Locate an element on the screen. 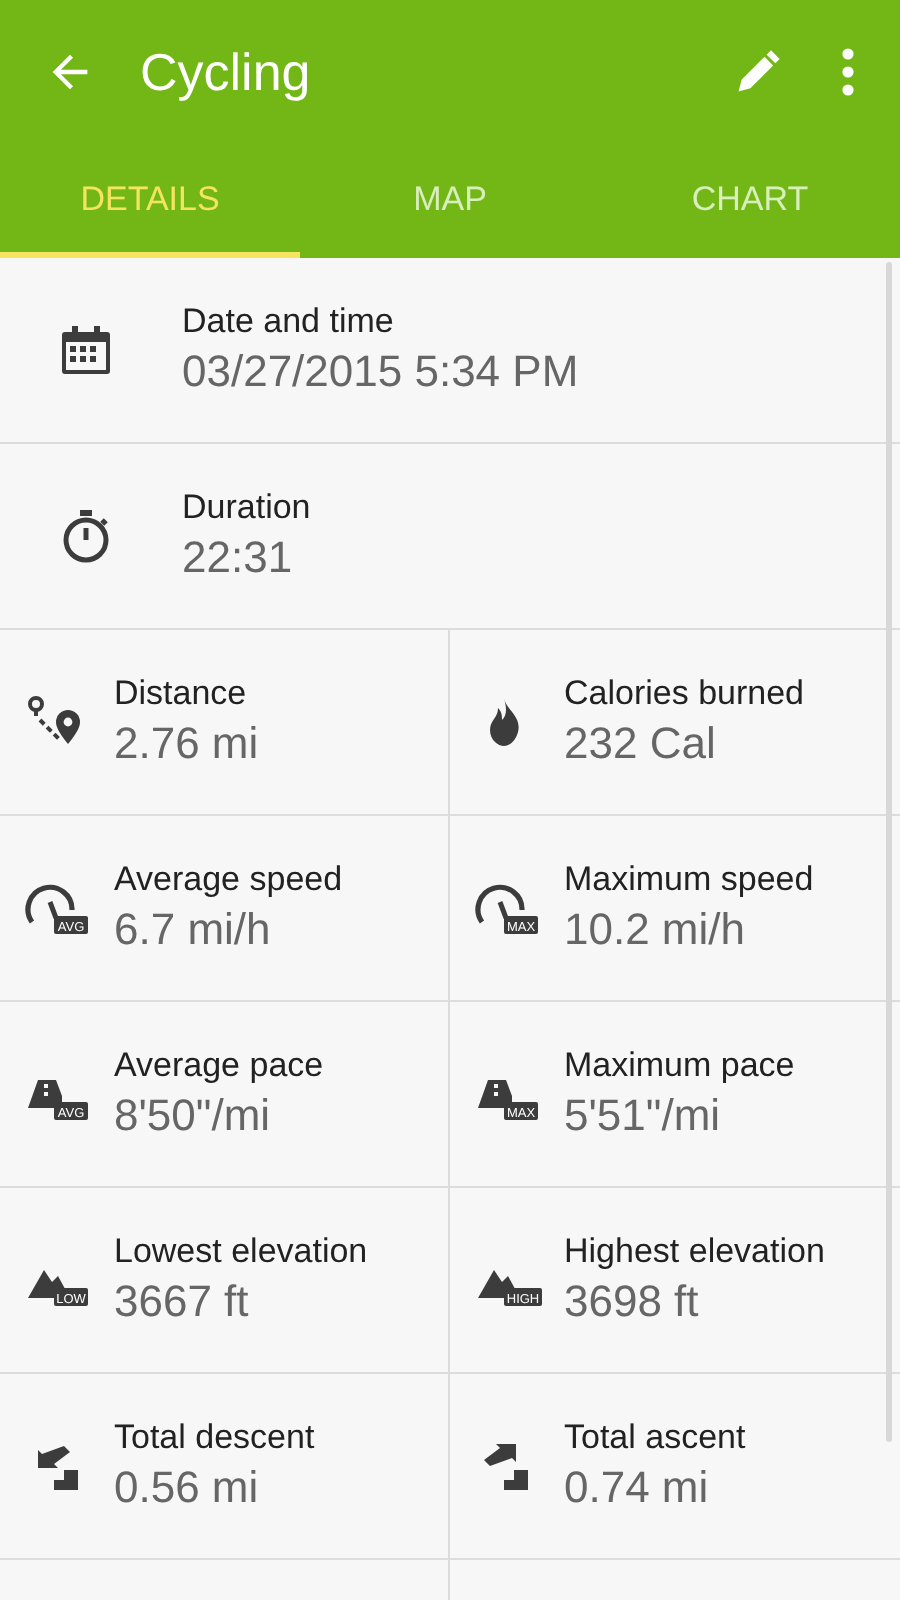  stat-label: Total ascent is located at coordinates (655, 1438).